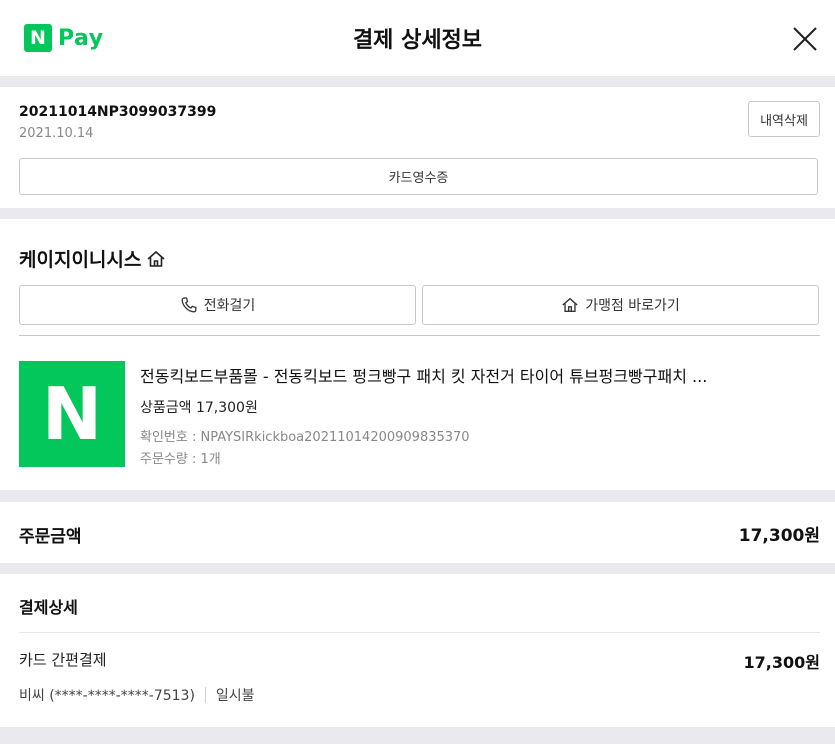 This screenshot has height=744, width=835. Describe the element at coordinates (418, 176) in the screenshot. I see `card-receipt-button: 카드영수증` at that location.